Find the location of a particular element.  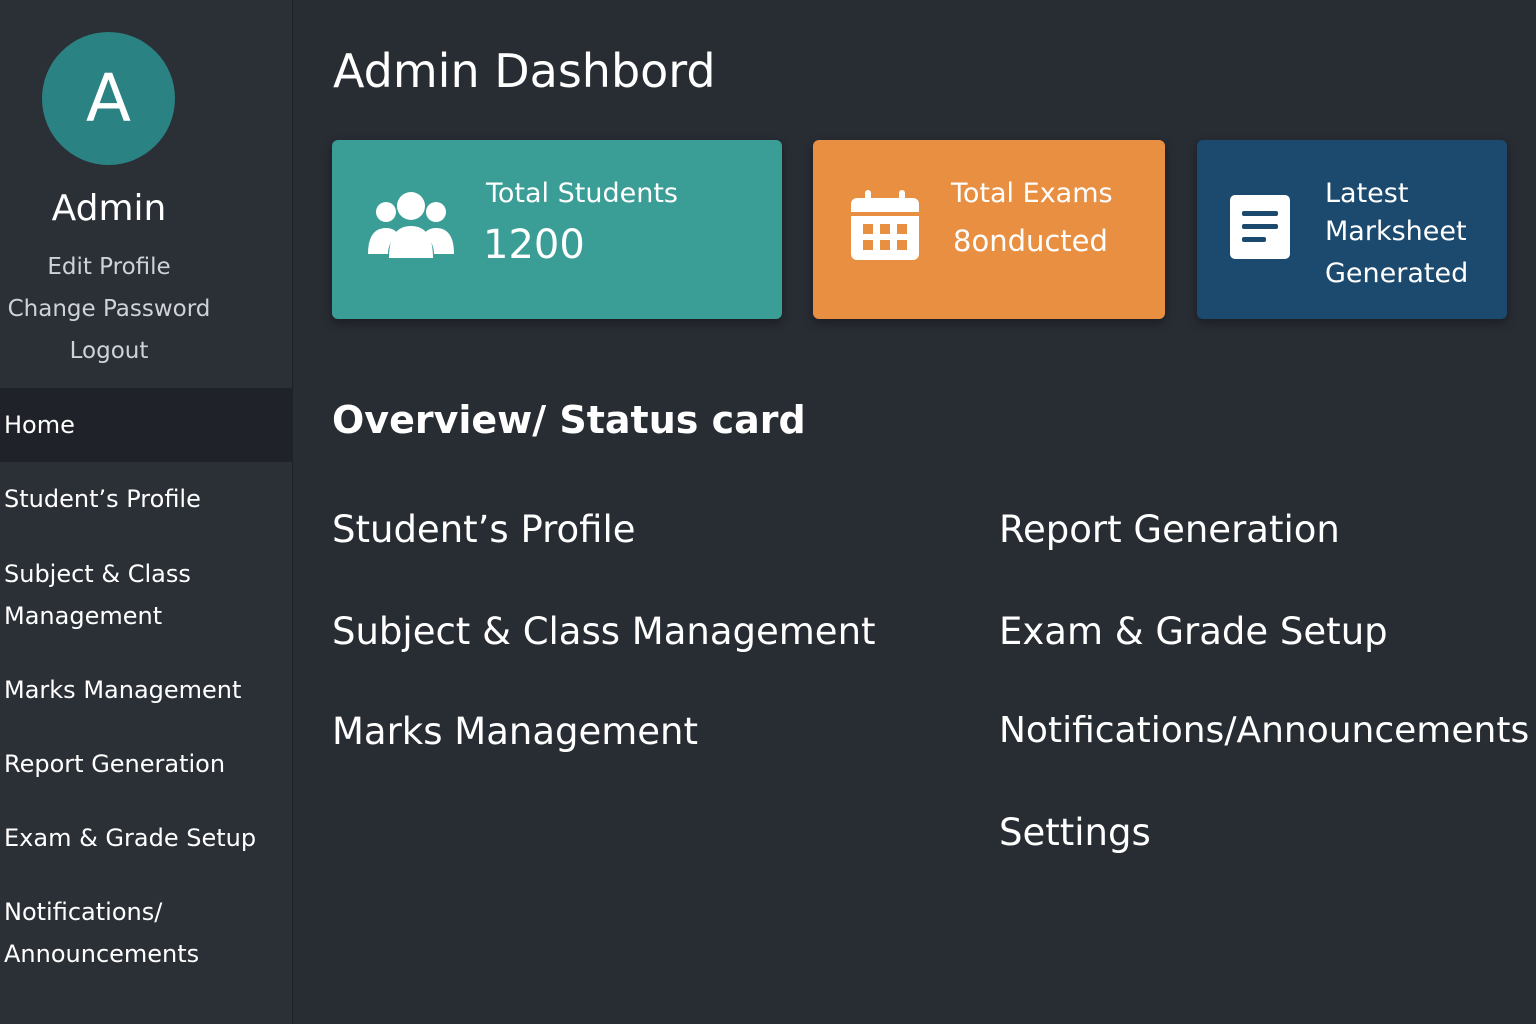

section-title: Overview/ Status card is located at coordinates (569, 420).